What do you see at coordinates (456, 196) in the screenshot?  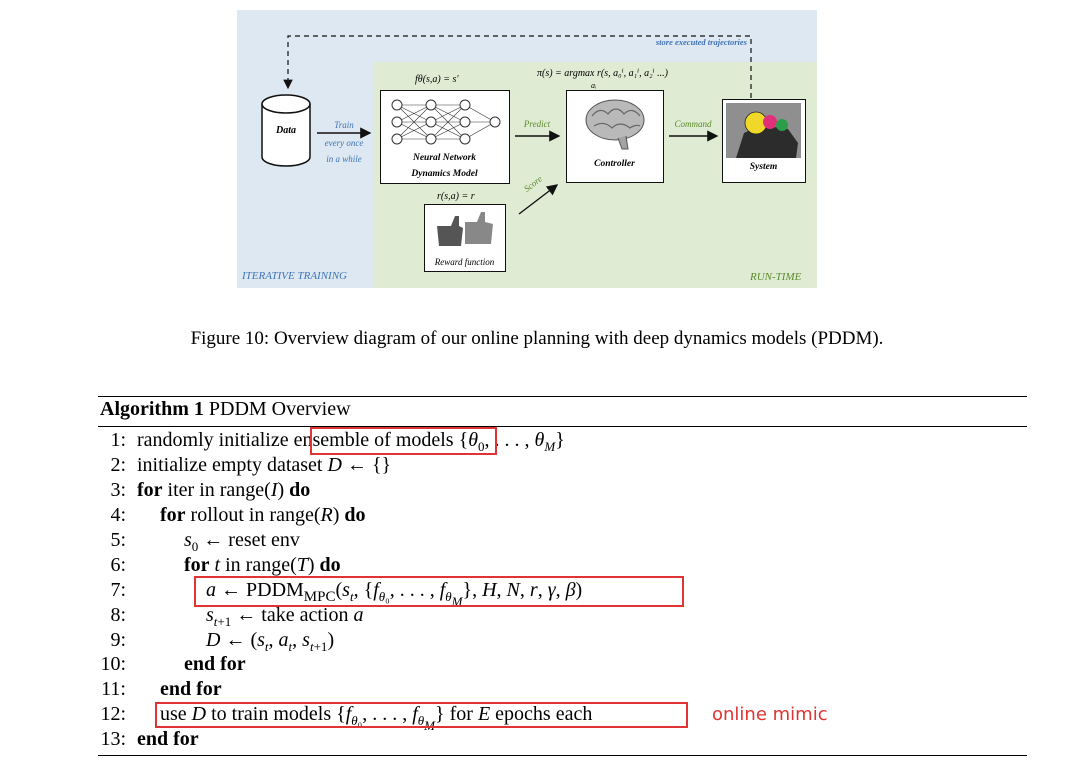 I see `reward-formula: r(s,a) = r` at bounding box center [456, 196].